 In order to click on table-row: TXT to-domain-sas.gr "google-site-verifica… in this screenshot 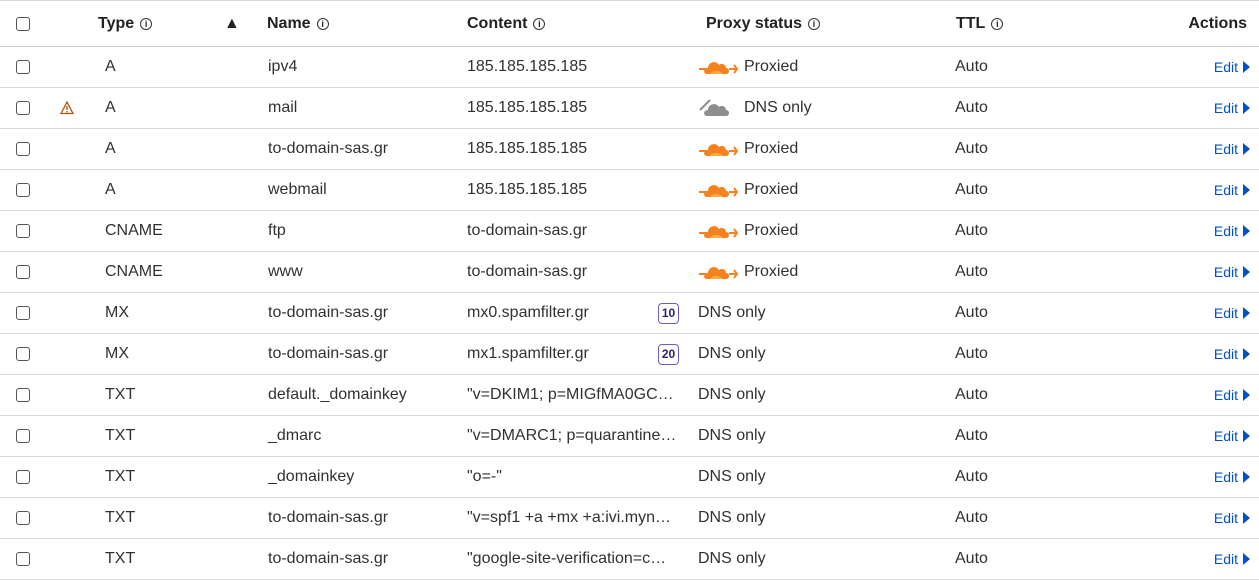, I will do `click(629, 559)`.